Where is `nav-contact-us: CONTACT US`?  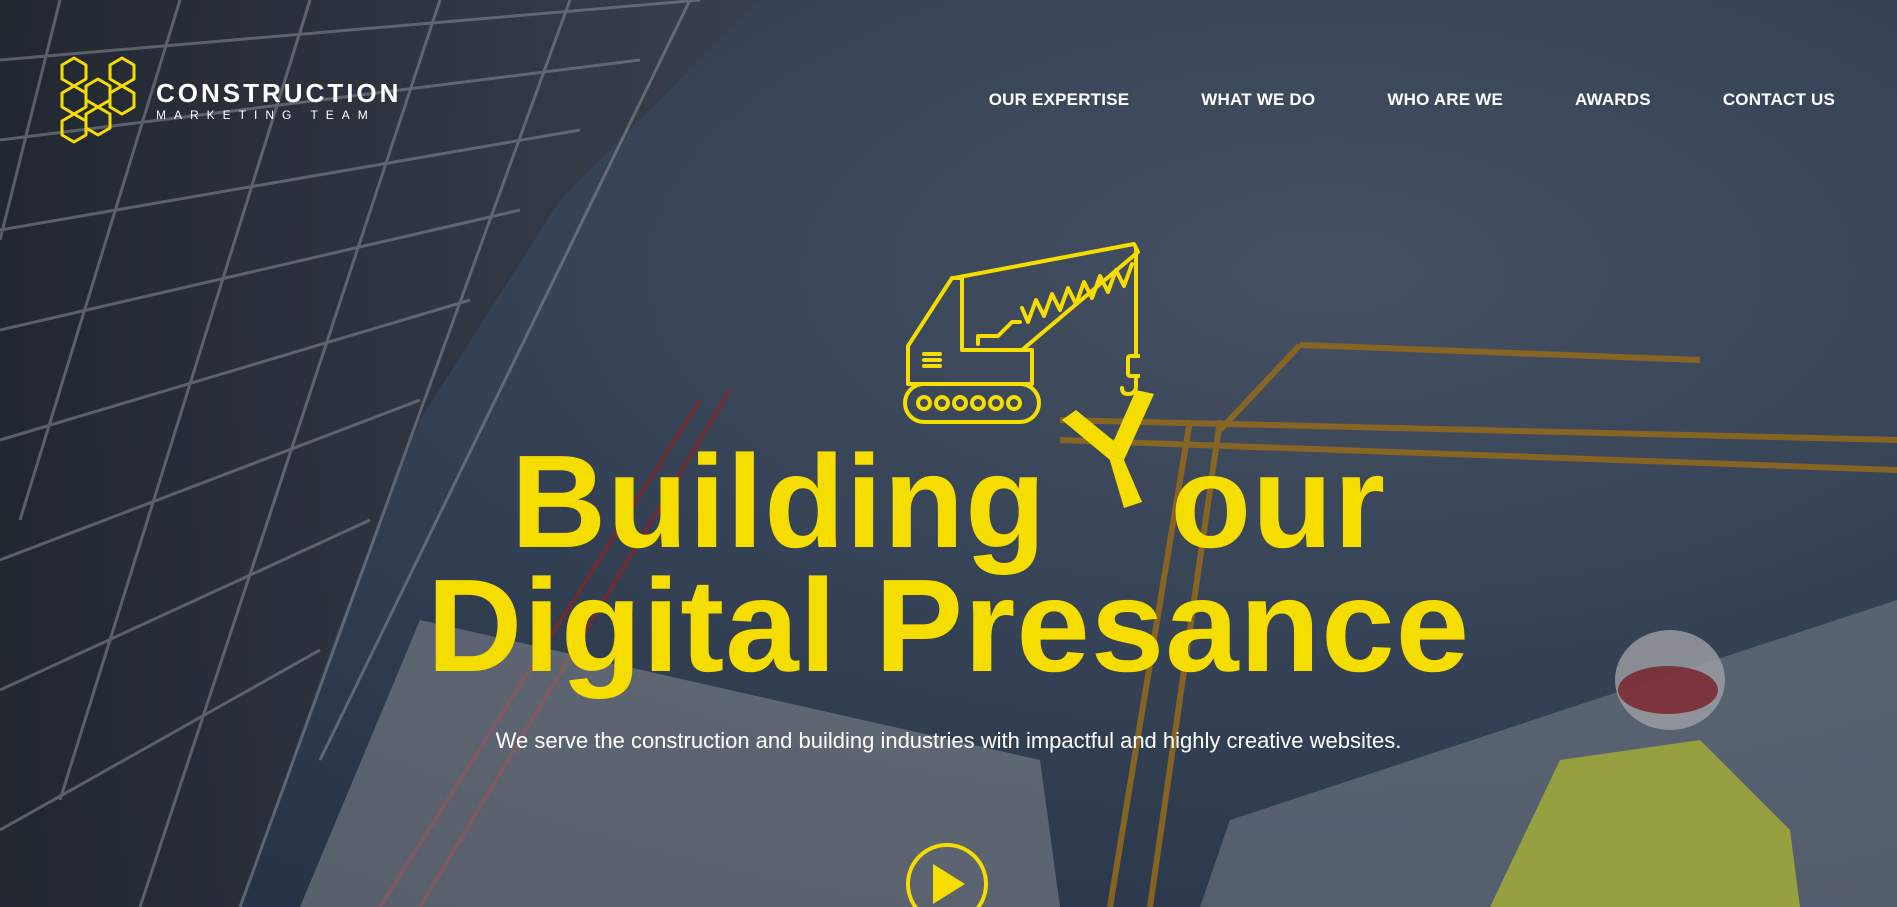
nav-contact-us: CONTACT US is located at coordinates (1779, 100).